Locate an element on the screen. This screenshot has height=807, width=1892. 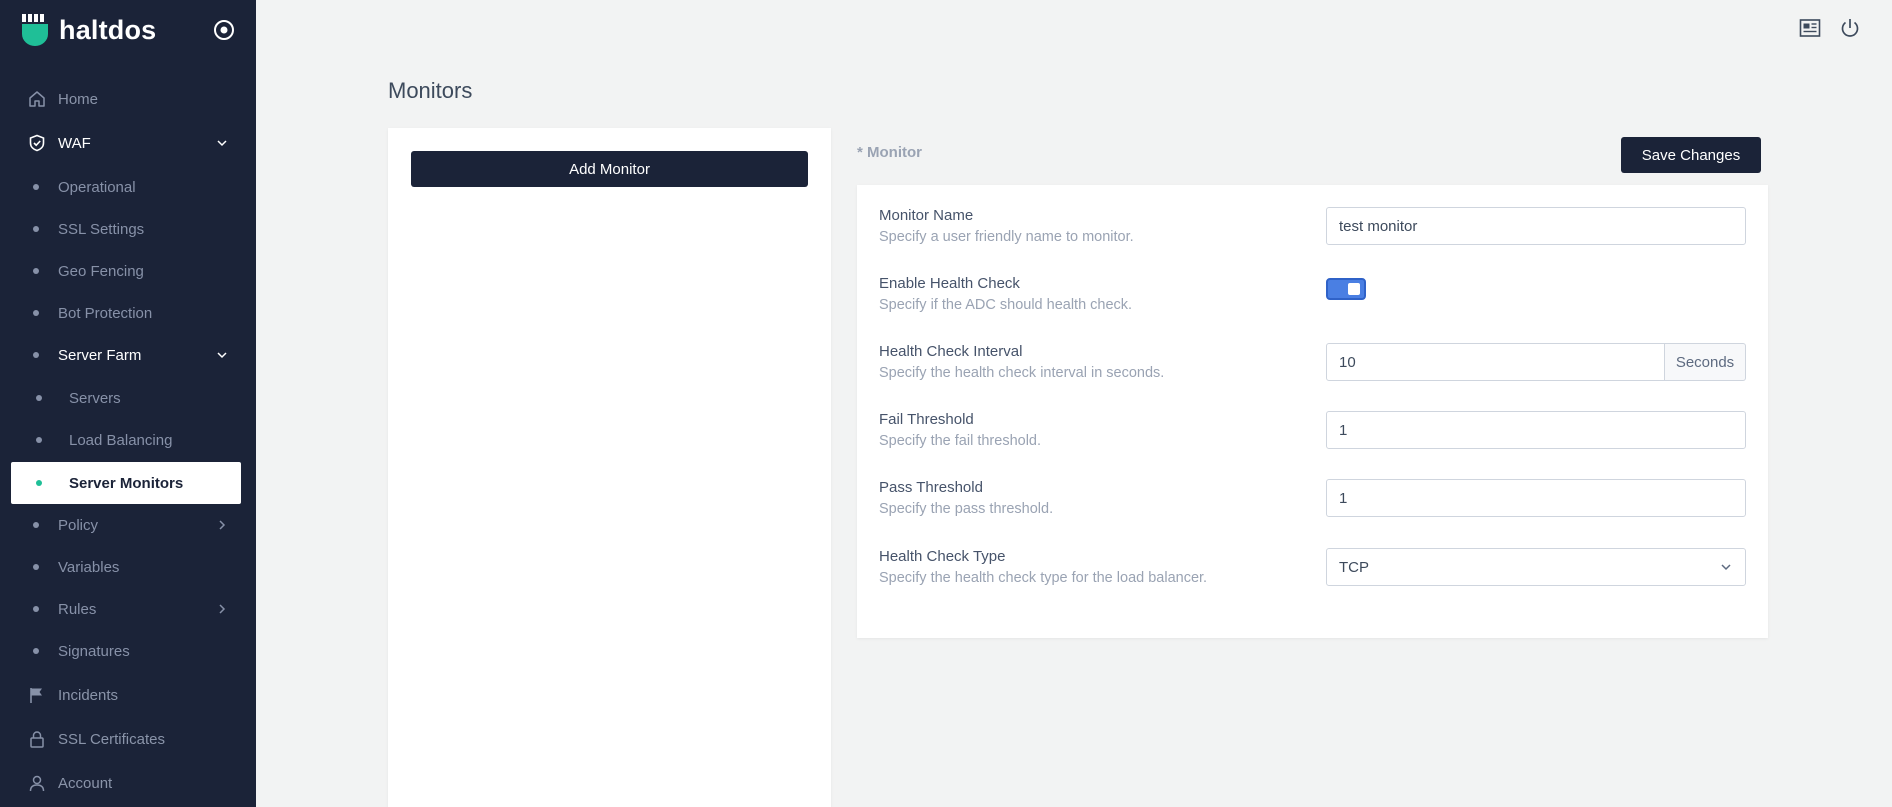
sidebar-item-waf: WAF is located at coordinates (126, 143).